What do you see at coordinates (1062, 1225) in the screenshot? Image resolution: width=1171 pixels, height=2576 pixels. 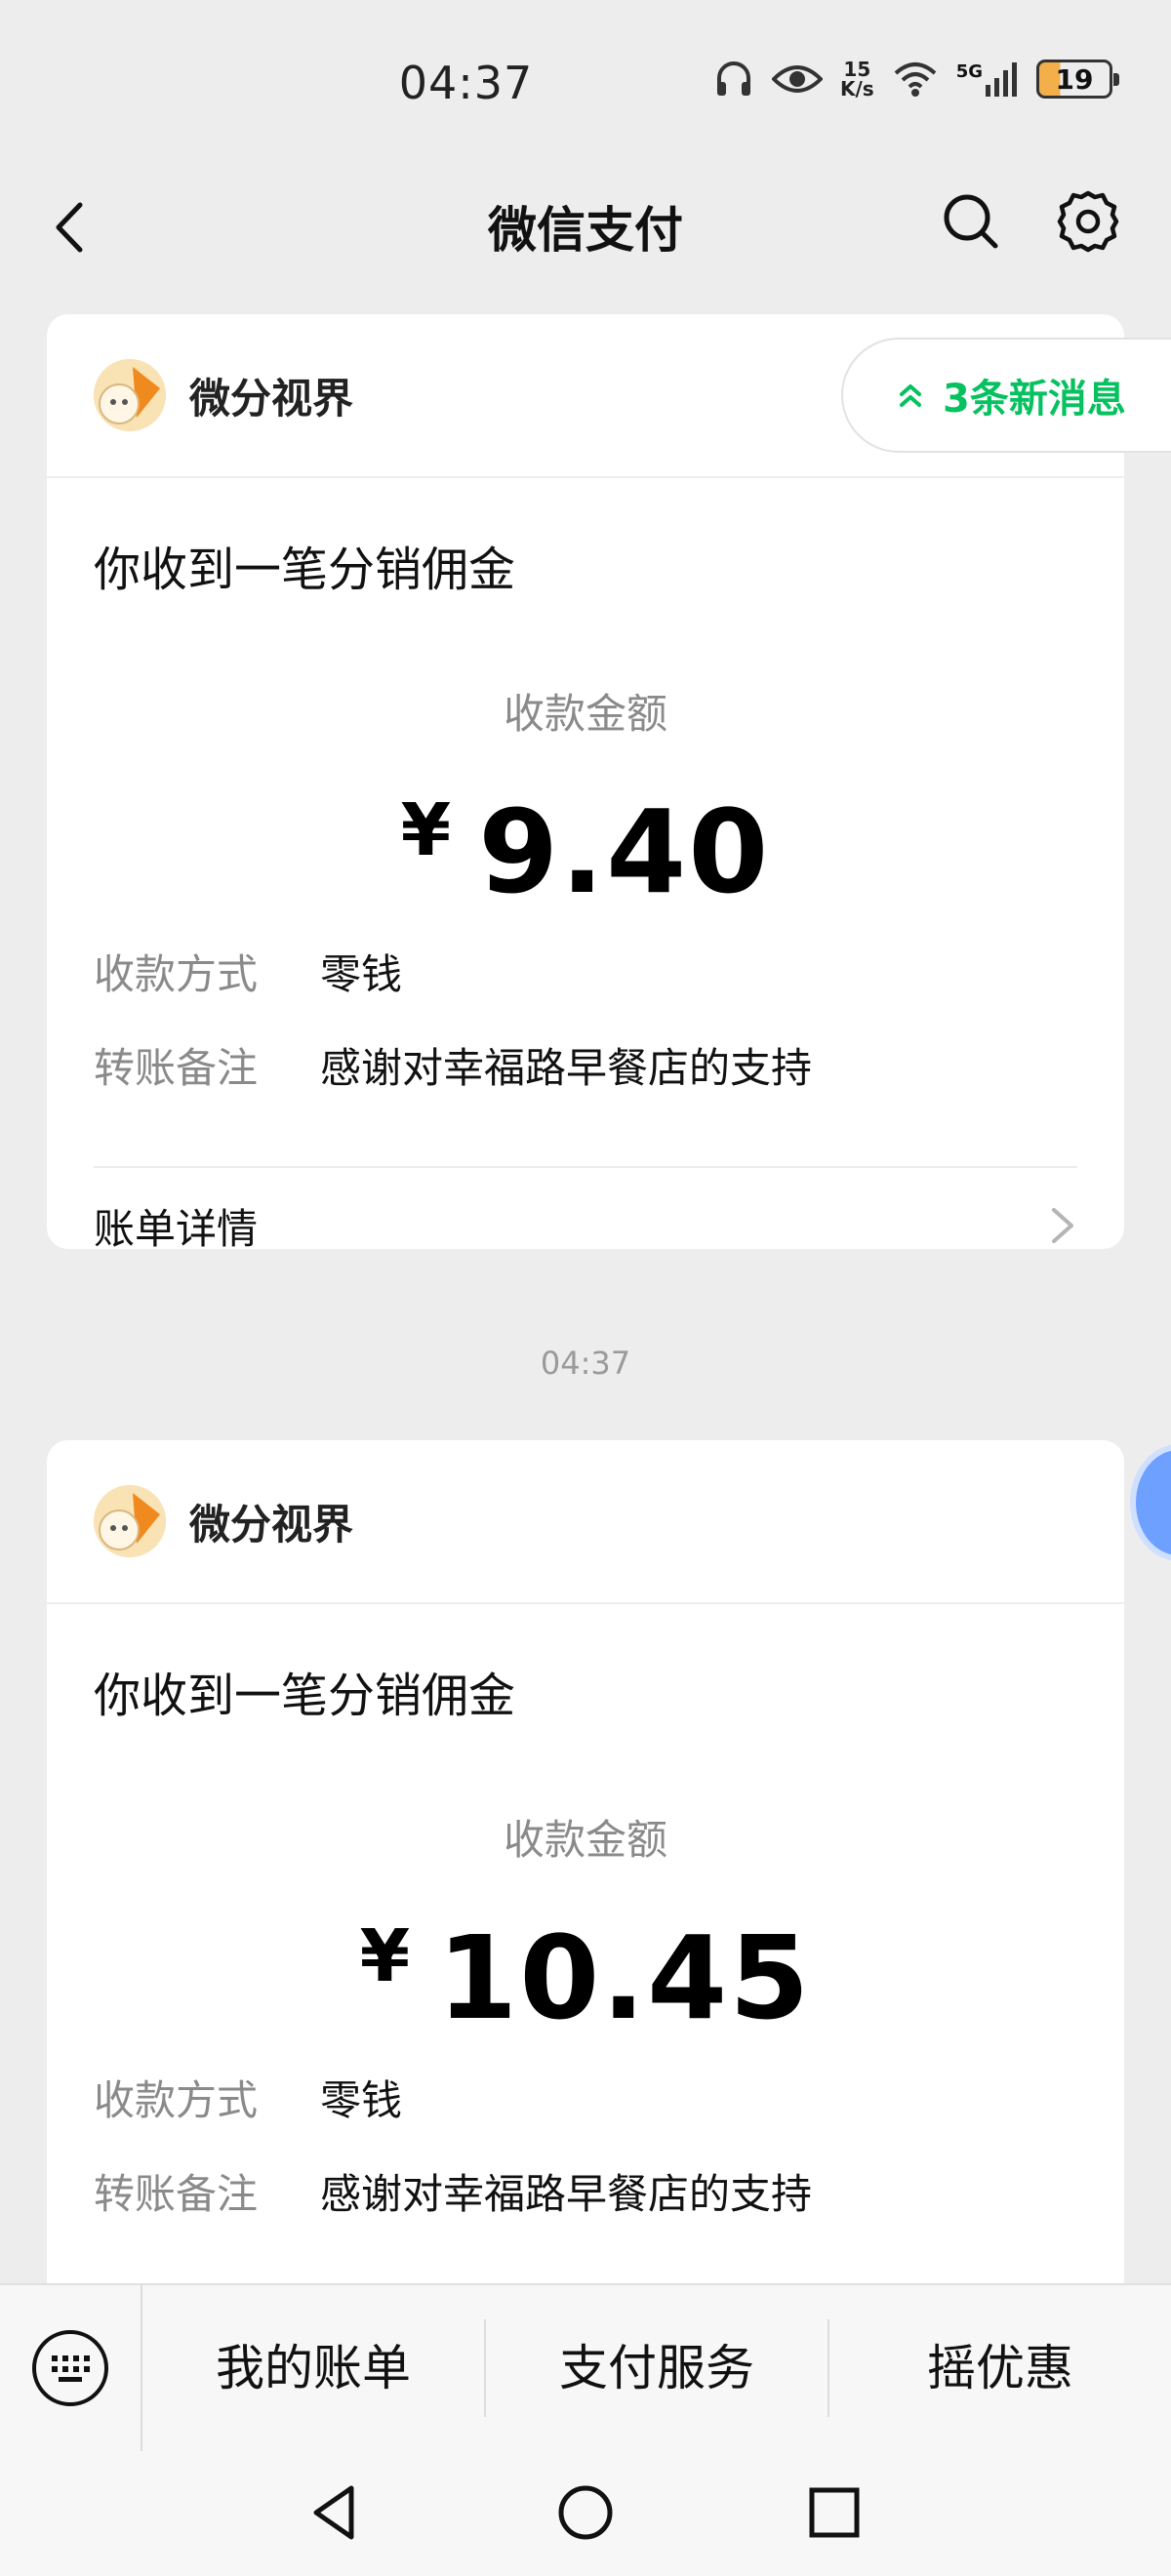 I see `chevron-right-icon` at bounding box center [1062, 1225].